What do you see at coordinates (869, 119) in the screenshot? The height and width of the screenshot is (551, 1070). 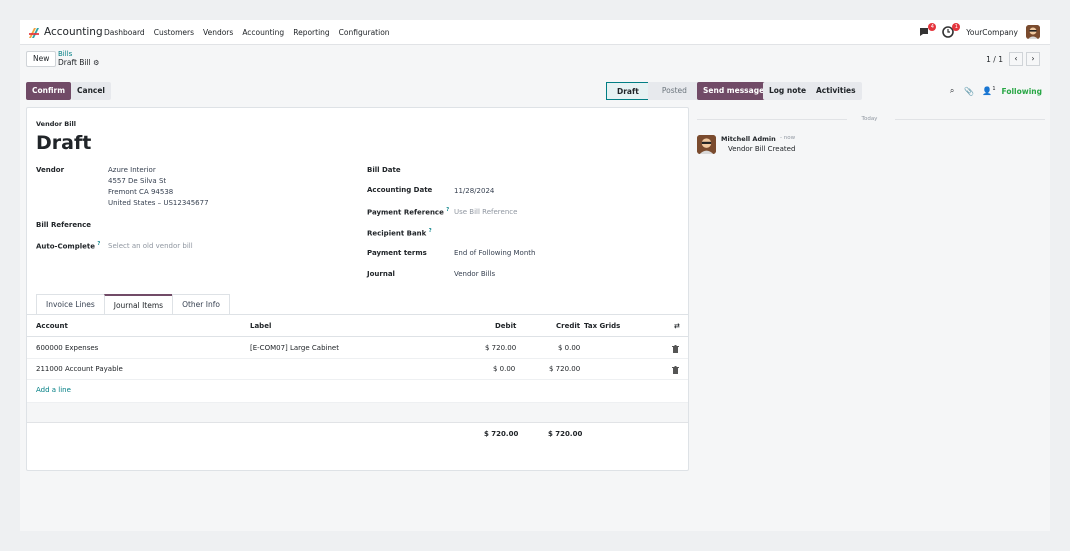 I see `today-separator: Today` at bounding box center [869, 119].